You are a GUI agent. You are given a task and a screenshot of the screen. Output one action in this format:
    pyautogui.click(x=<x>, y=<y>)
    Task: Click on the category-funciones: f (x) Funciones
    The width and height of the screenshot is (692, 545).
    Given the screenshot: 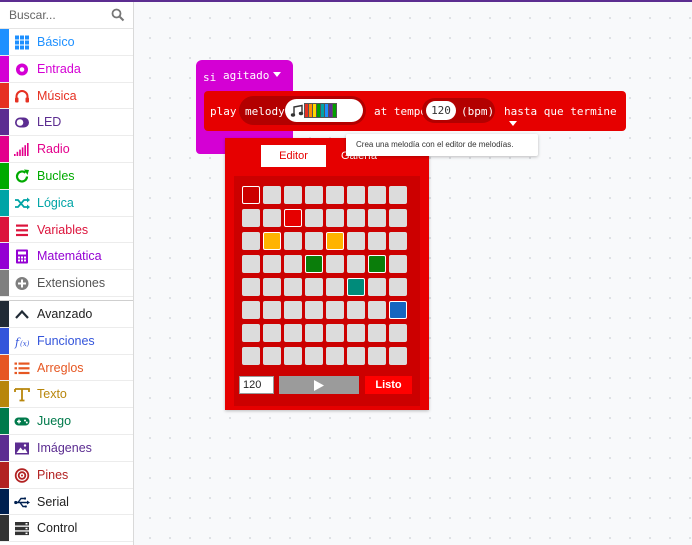 What is the action you would take?
    pyautogui.click(x=66, y=341)
    